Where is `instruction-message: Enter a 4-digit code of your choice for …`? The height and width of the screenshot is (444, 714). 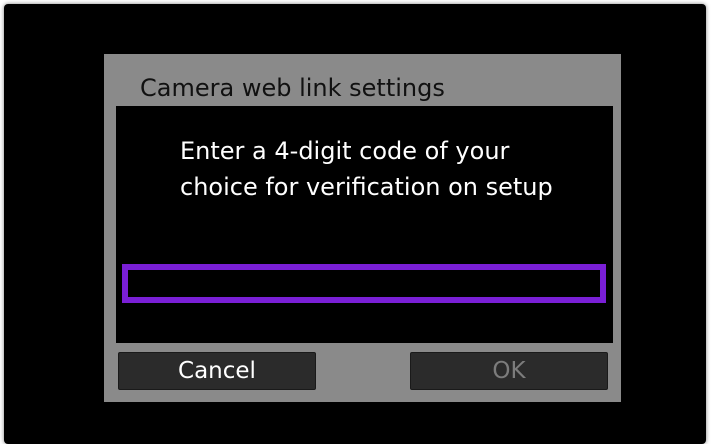 instruction-message: Enter a 4-digit code of your choice for … is located at coordinates (390, 169).